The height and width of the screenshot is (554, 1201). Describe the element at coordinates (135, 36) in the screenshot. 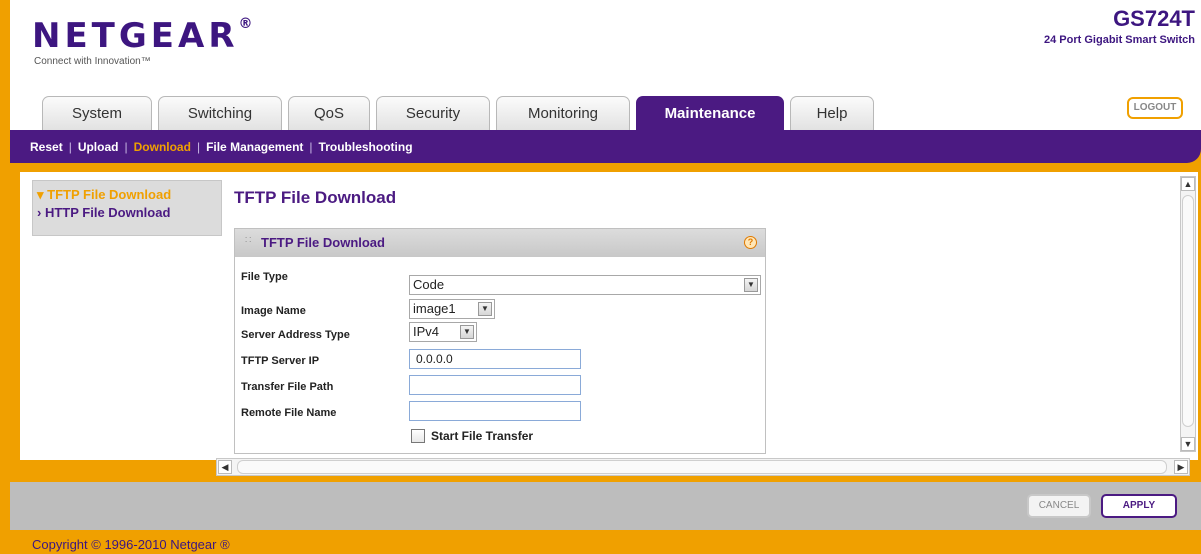

I see `logo-text: NETGEAR` at that location.